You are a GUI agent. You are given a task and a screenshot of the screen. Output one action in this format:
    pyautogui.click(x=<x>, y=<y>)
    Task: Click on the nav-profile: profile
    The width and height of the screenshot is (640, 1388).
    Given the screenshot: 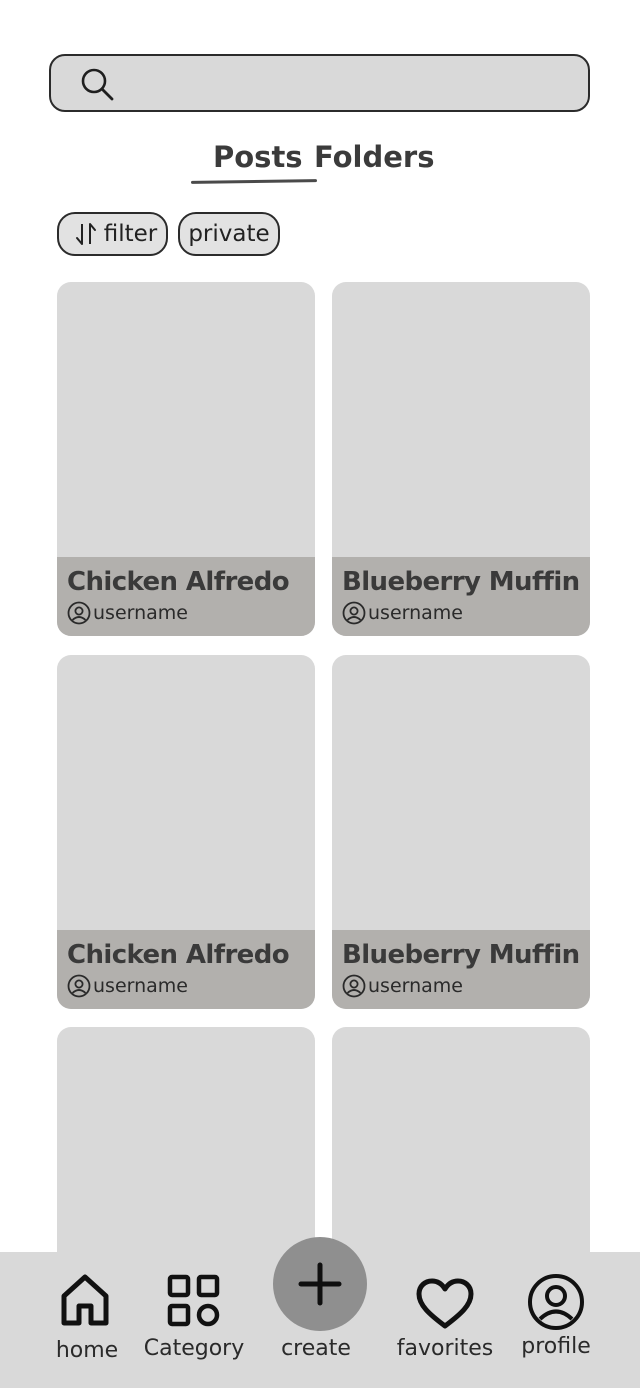 What is the action you would take?
    pyautogui.click(x=556, y=1320)
    